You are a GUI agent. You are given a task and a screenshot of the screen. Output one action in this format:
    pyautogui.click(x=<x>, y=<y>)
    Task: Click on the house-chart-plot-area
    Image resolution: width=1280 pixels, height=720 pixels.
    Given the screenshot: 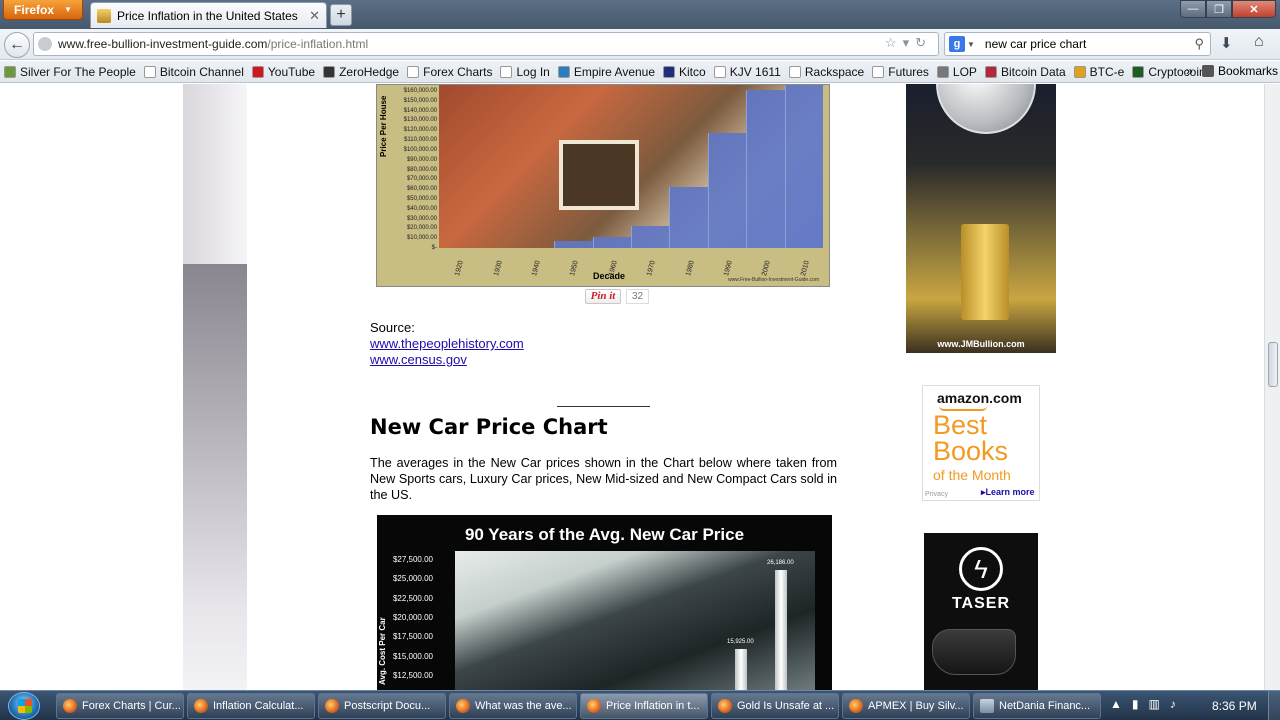 What is the action you would take?
    pyautogui.click(x=631, y=166)
    